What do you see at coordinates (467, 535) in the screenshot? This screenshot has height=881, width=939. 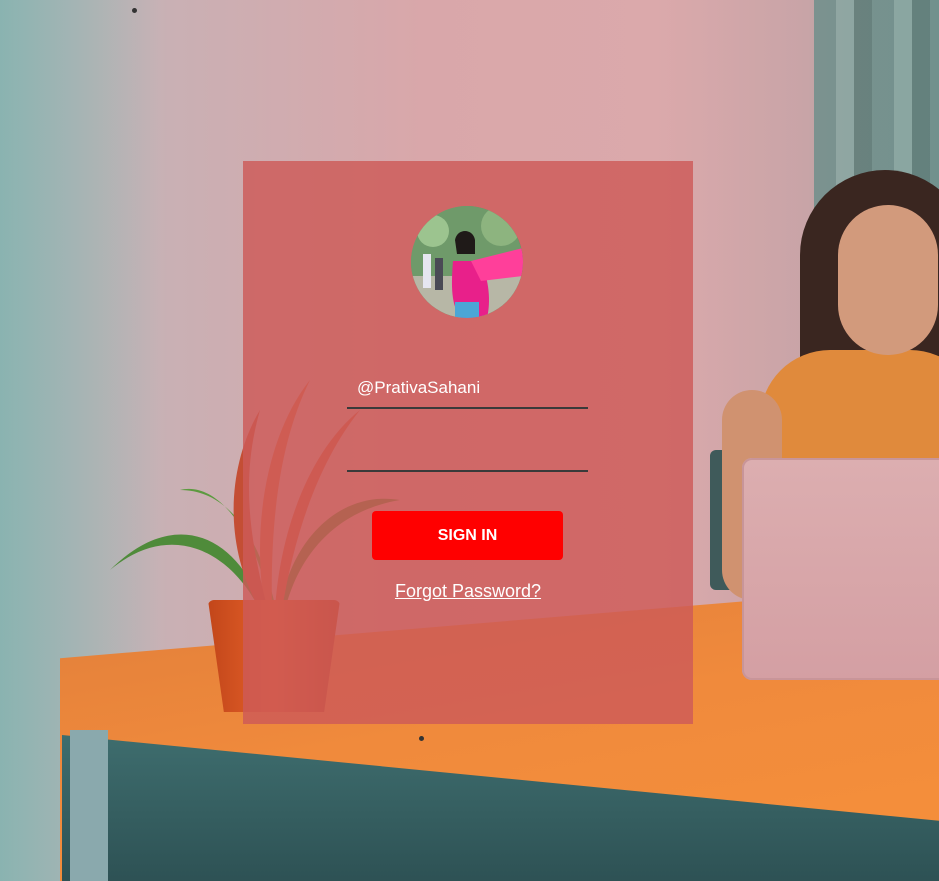 I see `sign-in-button: SIGN IN` at bounding box center [467, 535].